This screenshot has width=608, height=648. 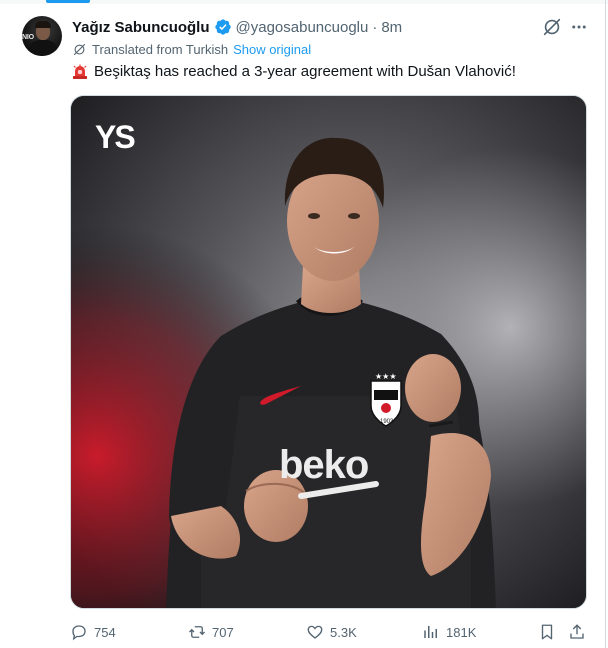 I want to click on crest-year: 1903, so click(x=387, y=422).